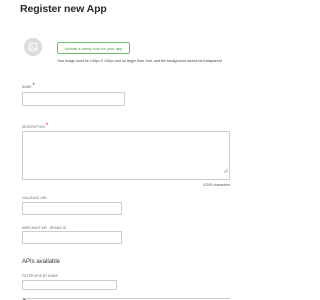  What do you see at coordinates (41, 262) in the screenshot?
I see `apis-section-title: APIs available` at bounding box center [41, 262].